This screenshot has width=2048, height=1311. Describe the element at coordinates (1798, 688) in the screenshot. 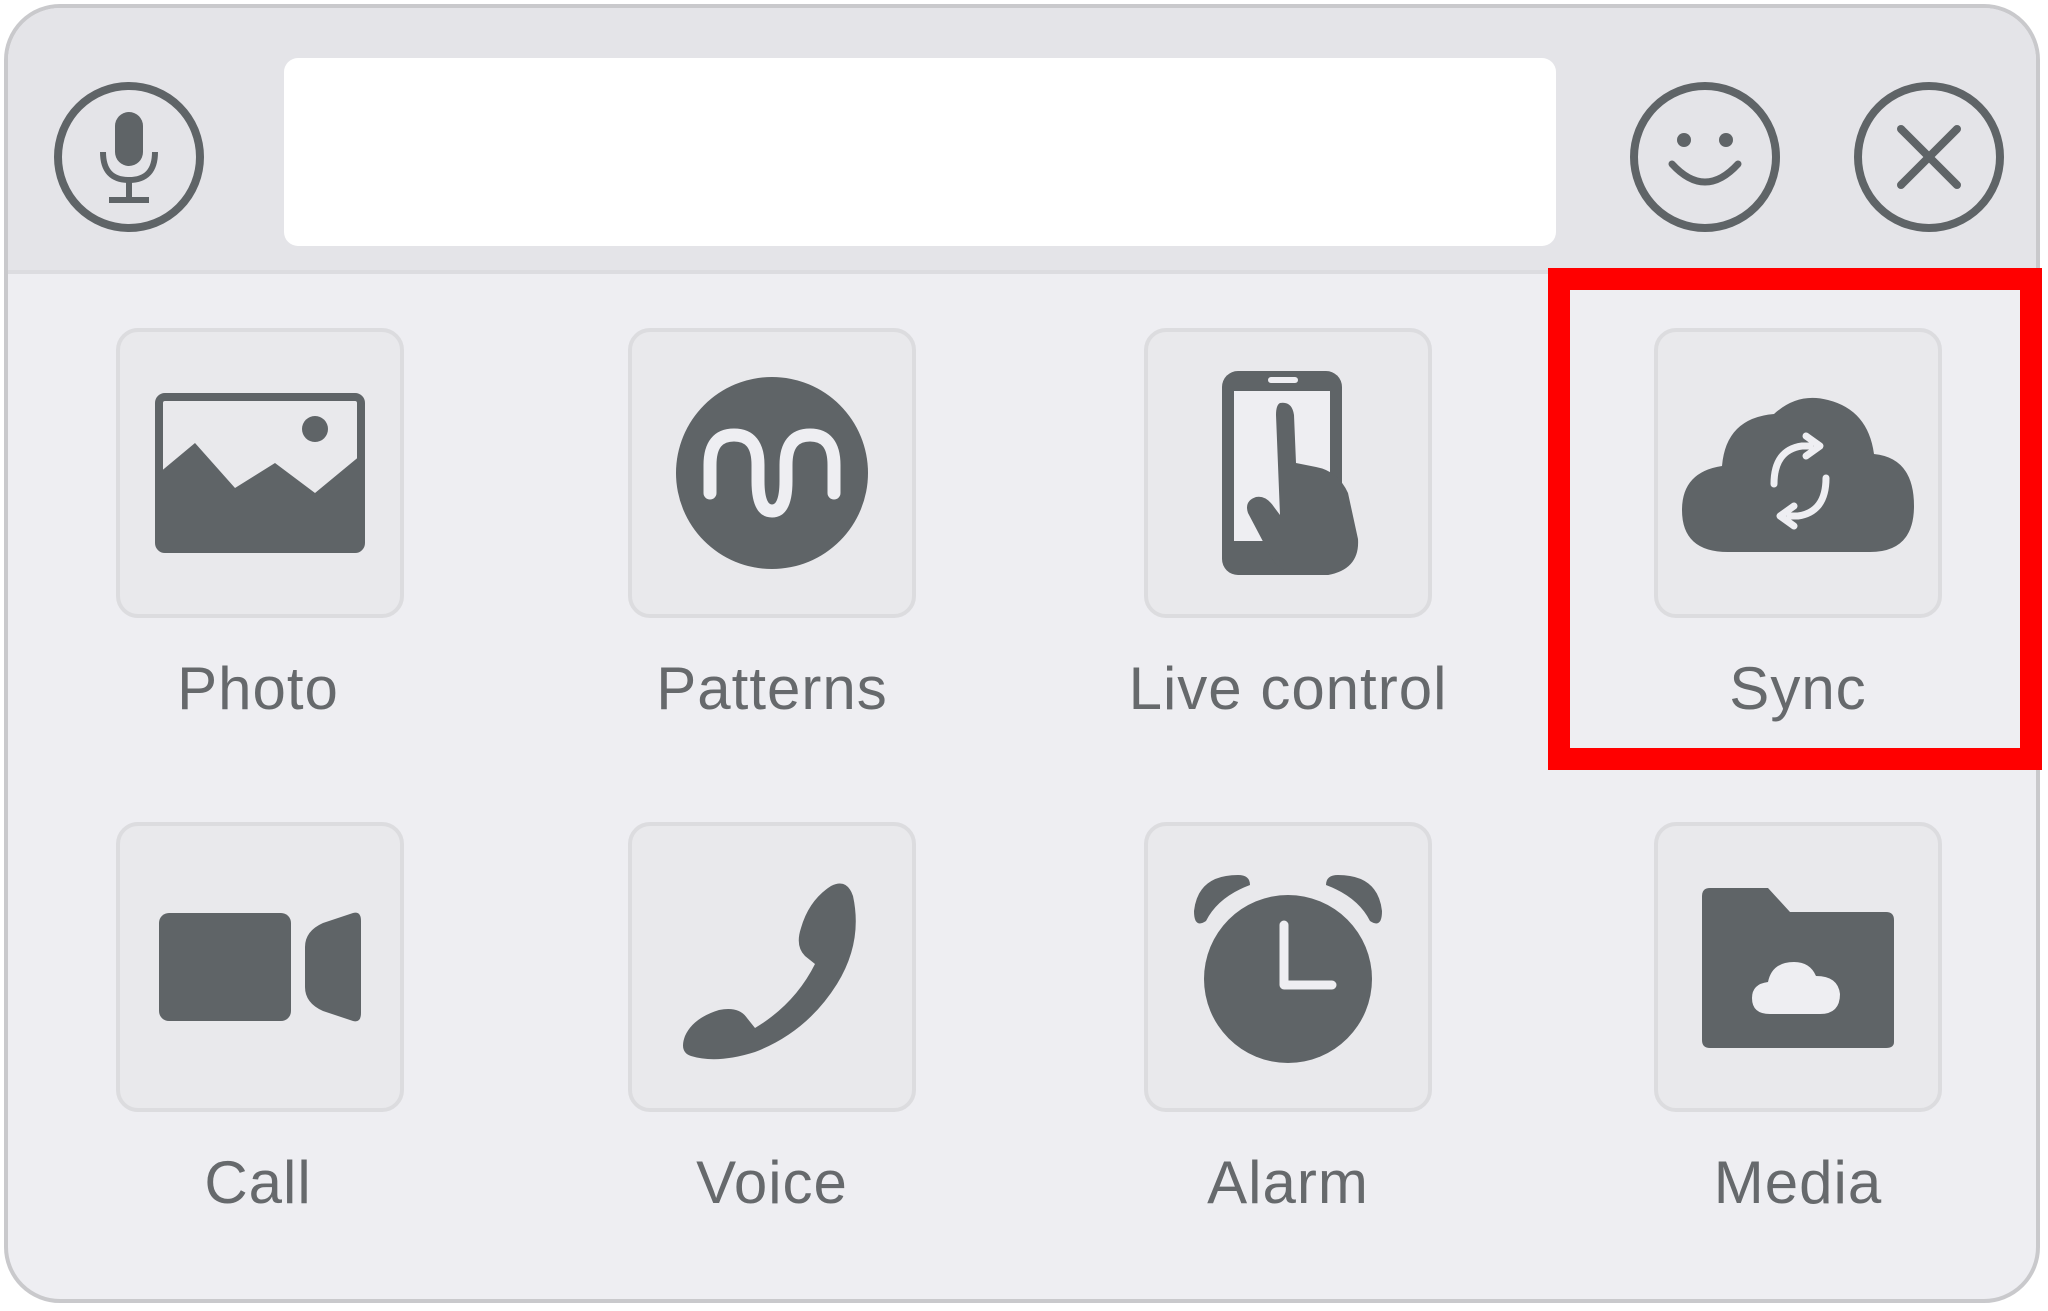

I see `sync-label: Sync` at that location.